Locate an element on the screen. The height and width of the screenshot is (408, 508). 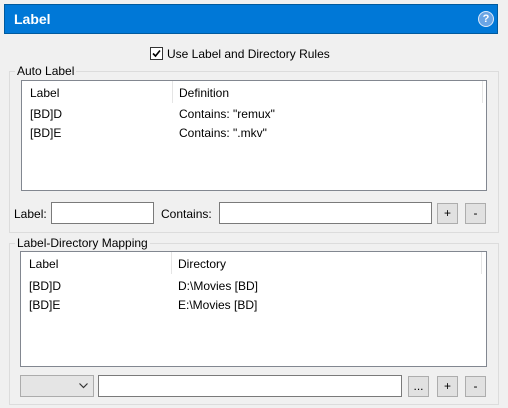
auto-label-group-title: Auto Label is located at coordinates (46, 71).